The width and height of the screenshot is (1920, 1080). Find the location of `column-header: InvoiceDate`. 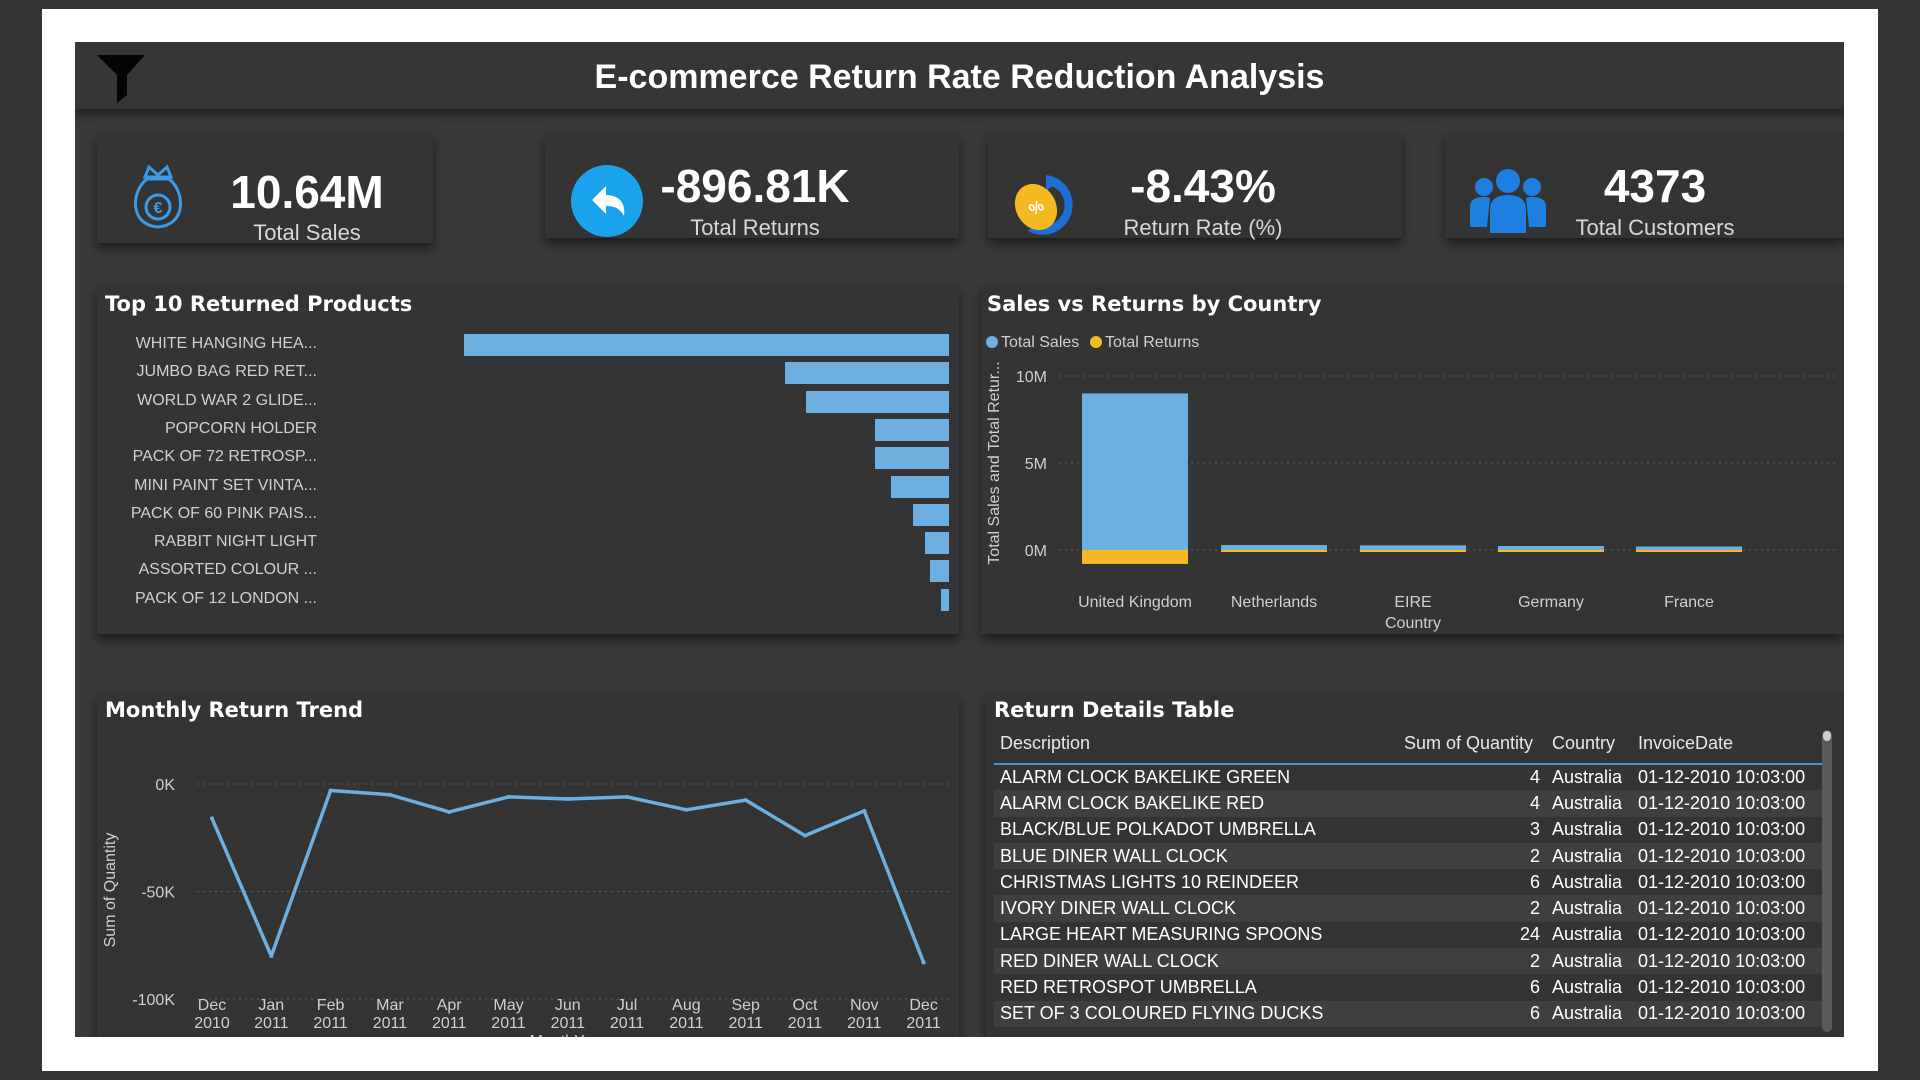

column-header: InvoiceDate is located at coordinates (1728, 744).